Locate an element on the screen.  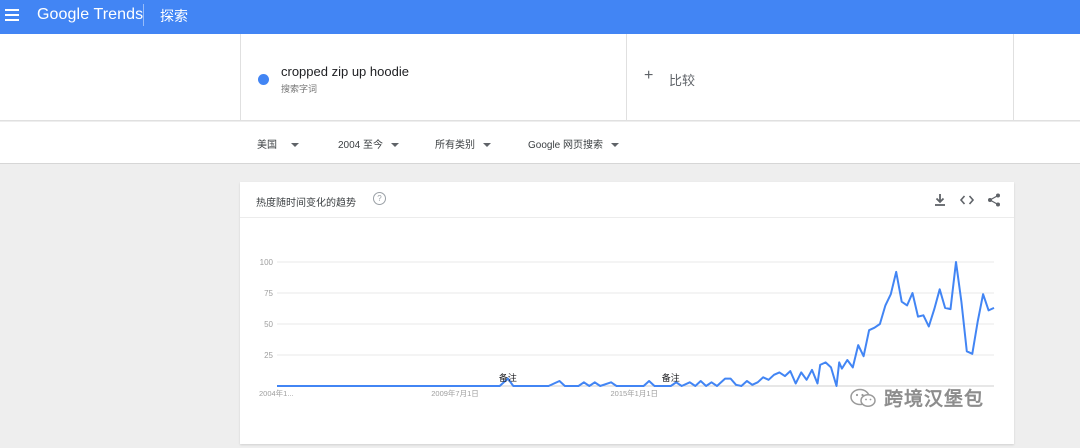
search-term-card: cropped zip up hoodie 搜索字词 is located at coordinates (433, 77).